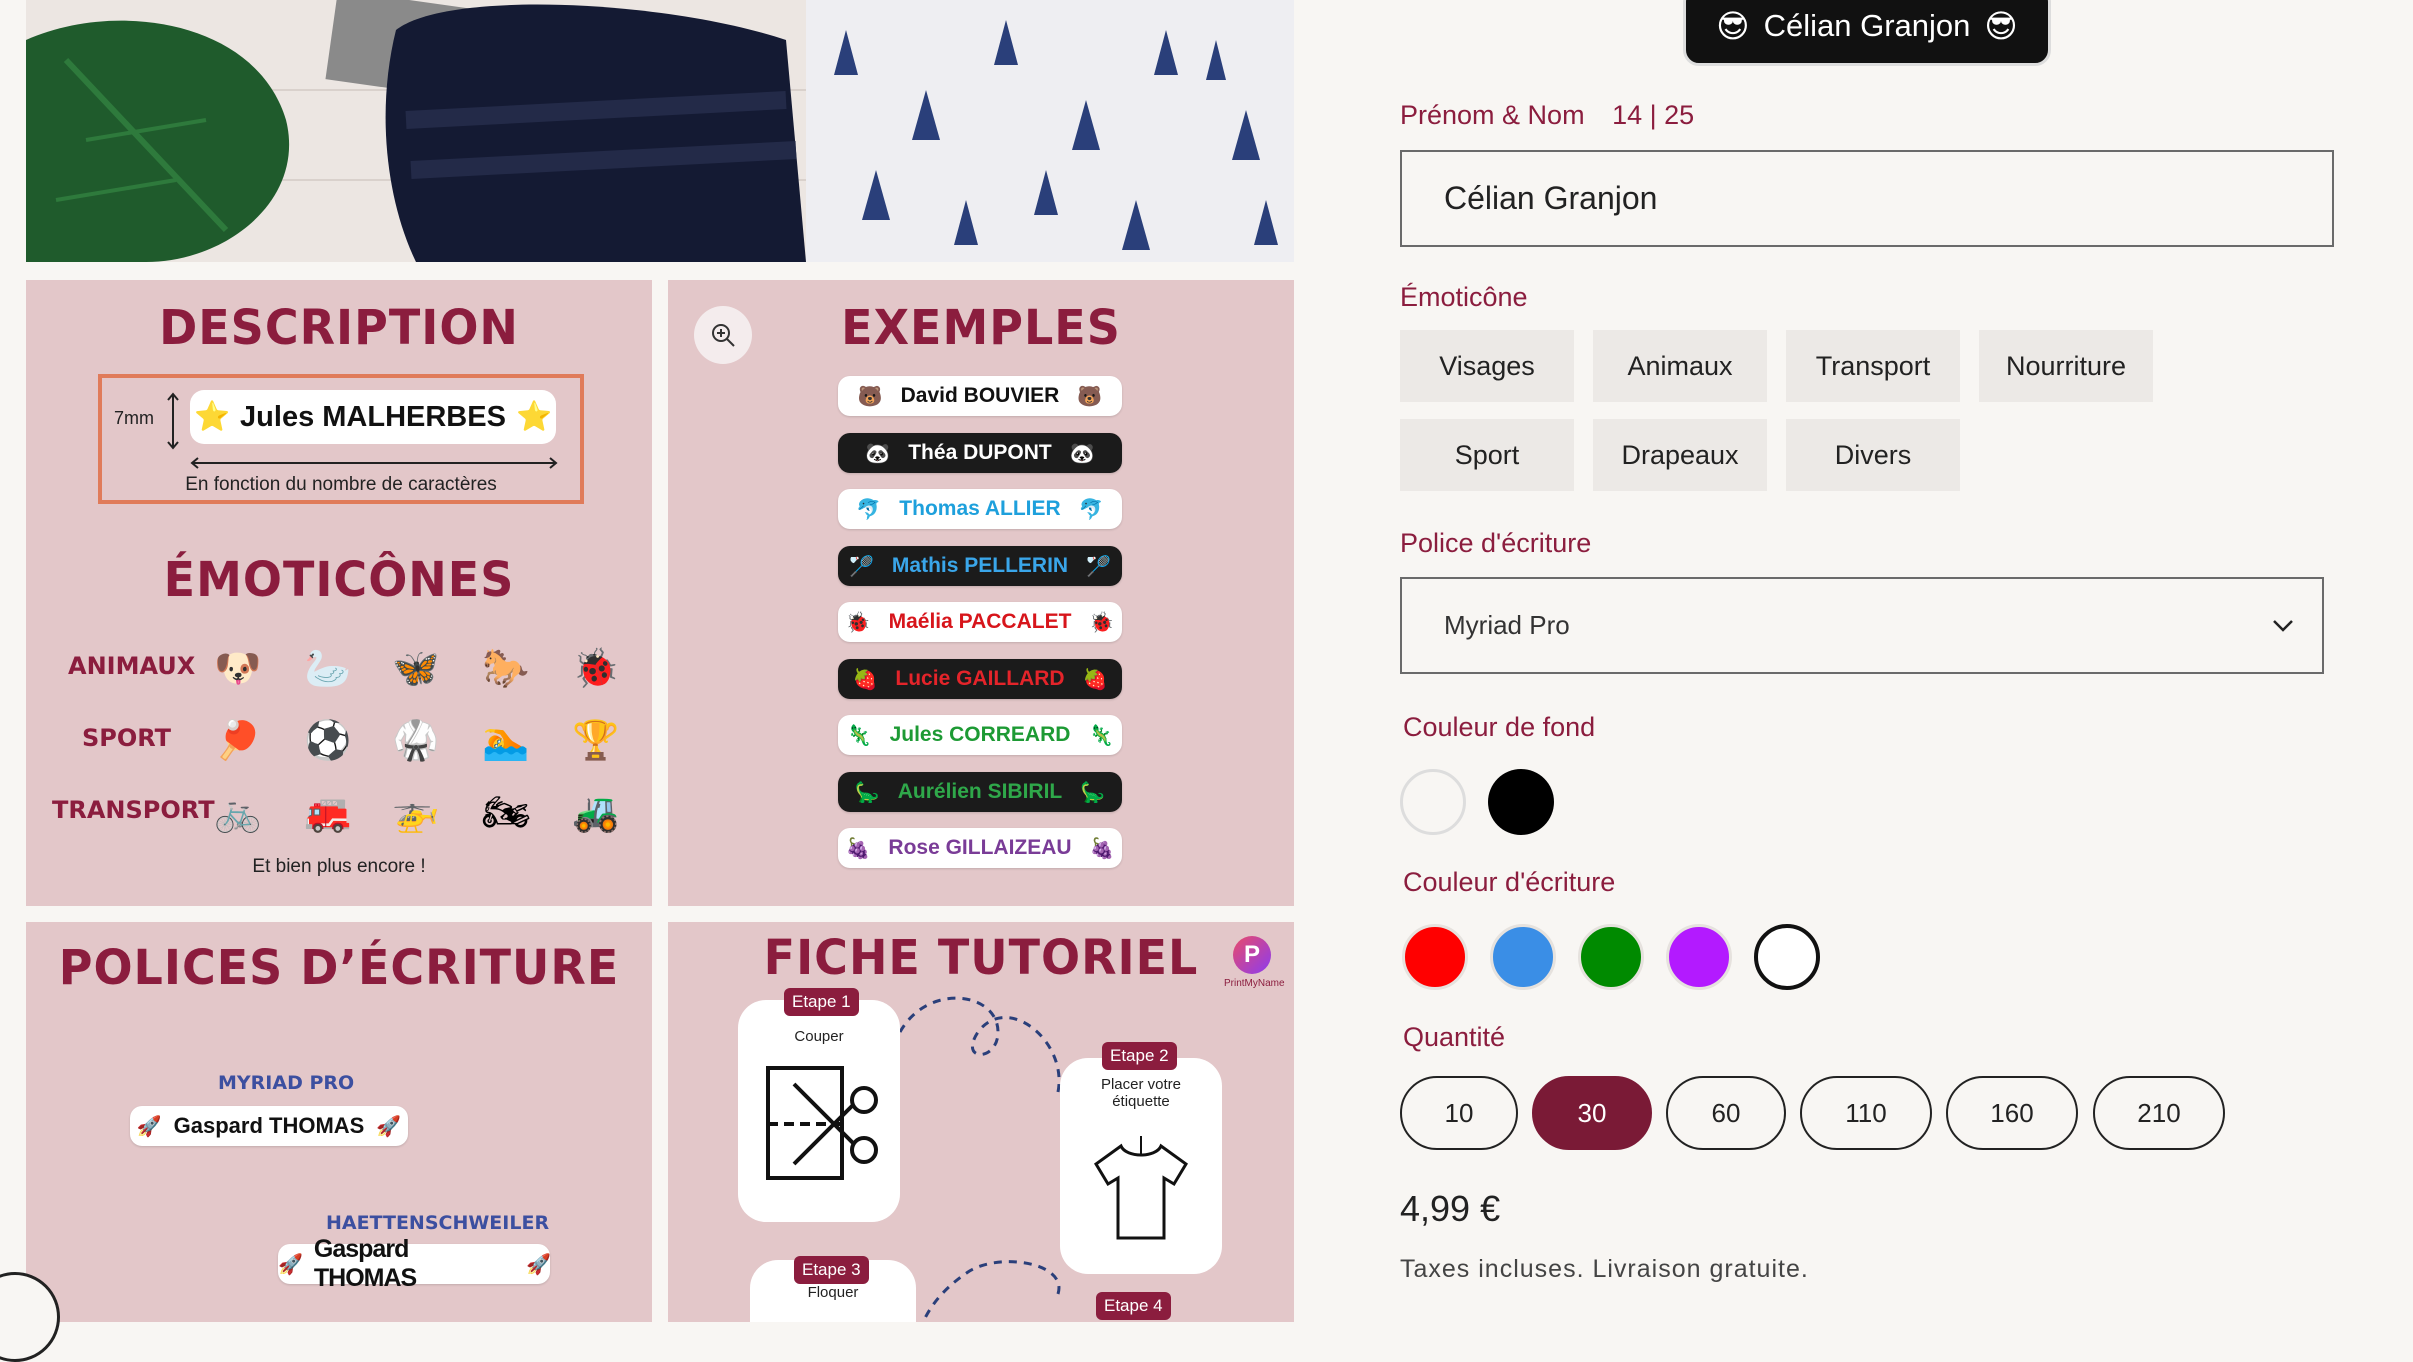  I want to click on emoticone-label: Émoticône, so click(1464, 297).